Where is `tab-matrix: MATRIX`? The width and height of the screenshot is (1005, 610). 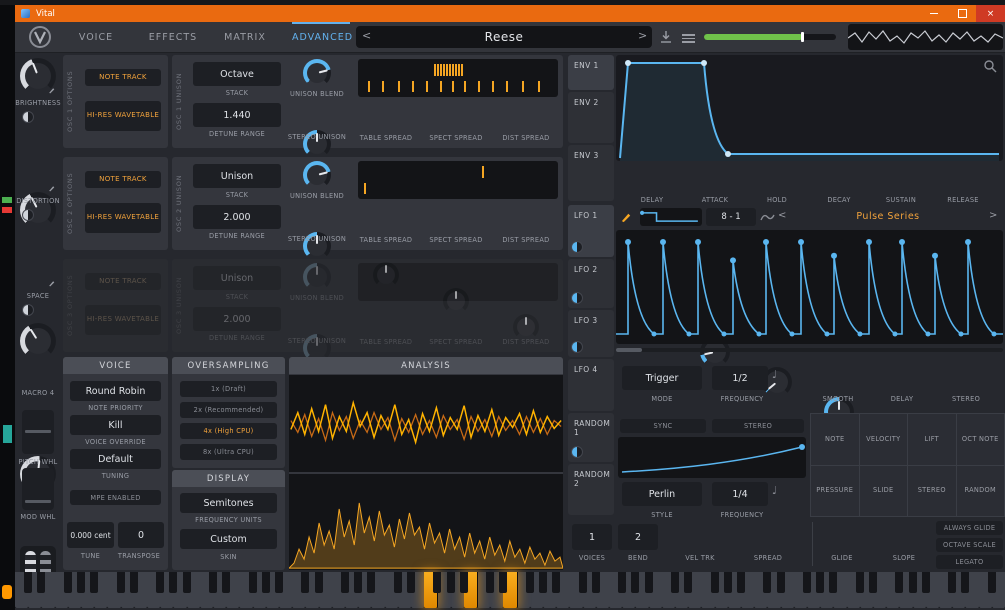 tab-matrix: MATRIX is located at coordinates (245, 37).